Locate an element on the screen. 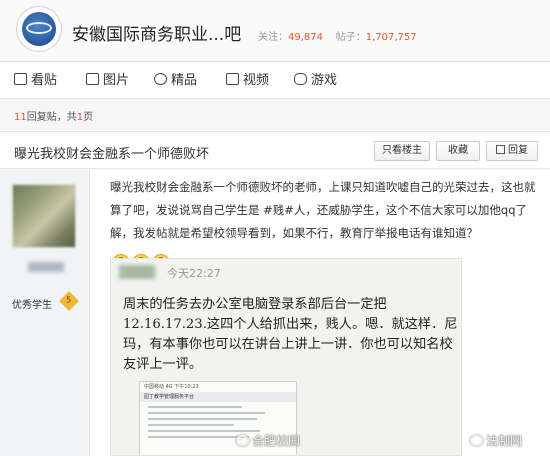  phone-app-title: 园丁教学管理服务平台 is located at coordinates (218, 397).